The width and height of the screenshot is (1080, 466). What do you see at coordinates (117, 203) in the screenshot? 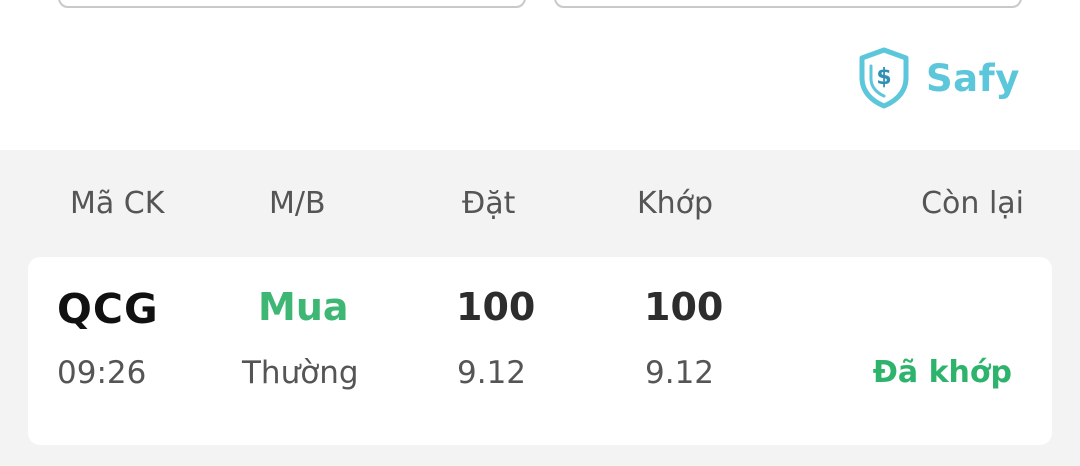
I see `header-symbol: Mã CK` at bounding box center [117, 203].